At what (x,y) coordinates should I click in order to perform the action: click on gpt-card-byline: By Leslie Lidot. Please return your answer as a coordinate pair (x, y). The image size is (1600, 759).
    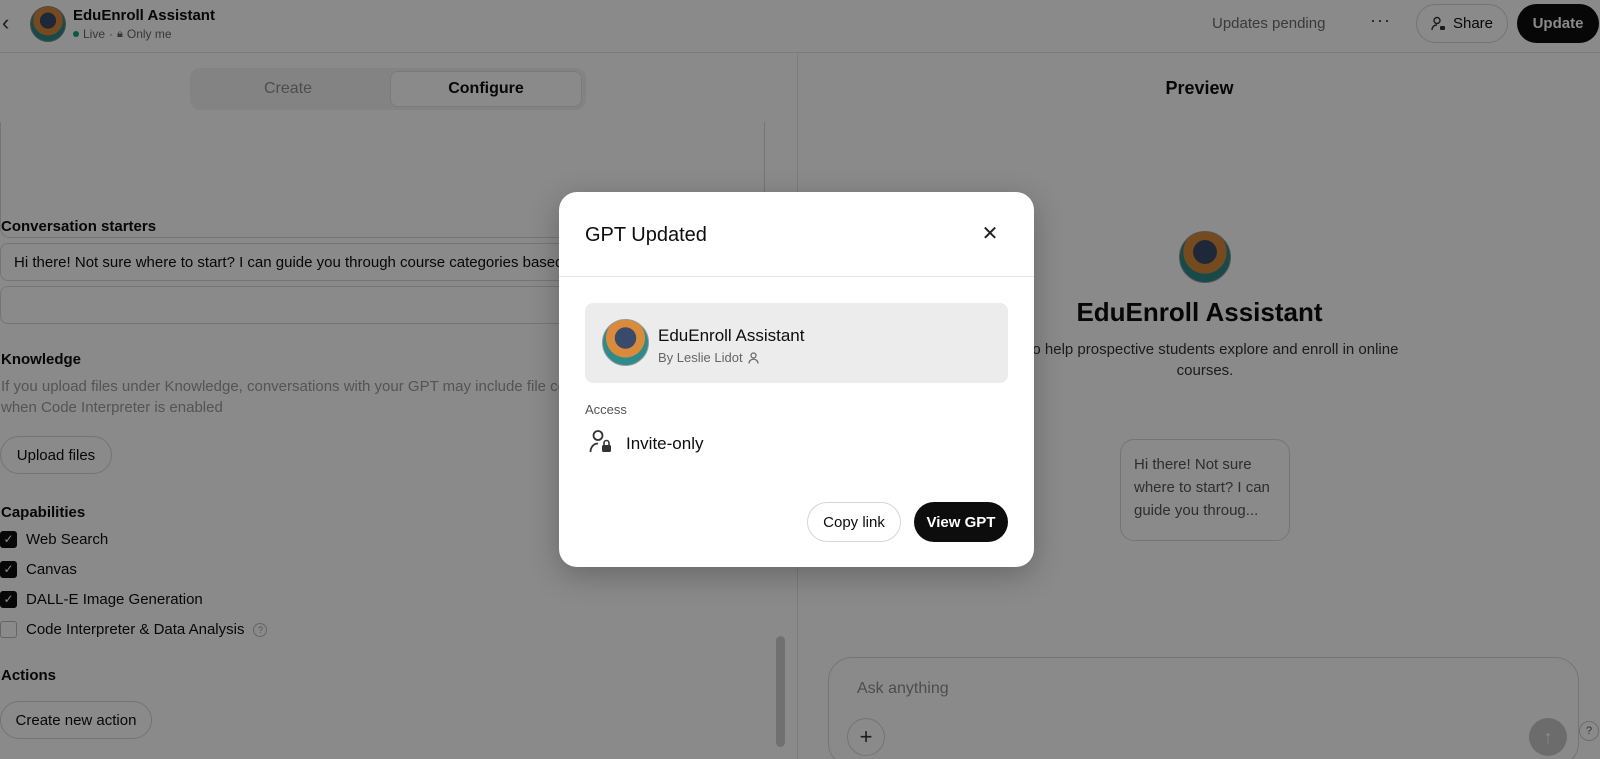
    Looking at the image, I should click on (708, 357).